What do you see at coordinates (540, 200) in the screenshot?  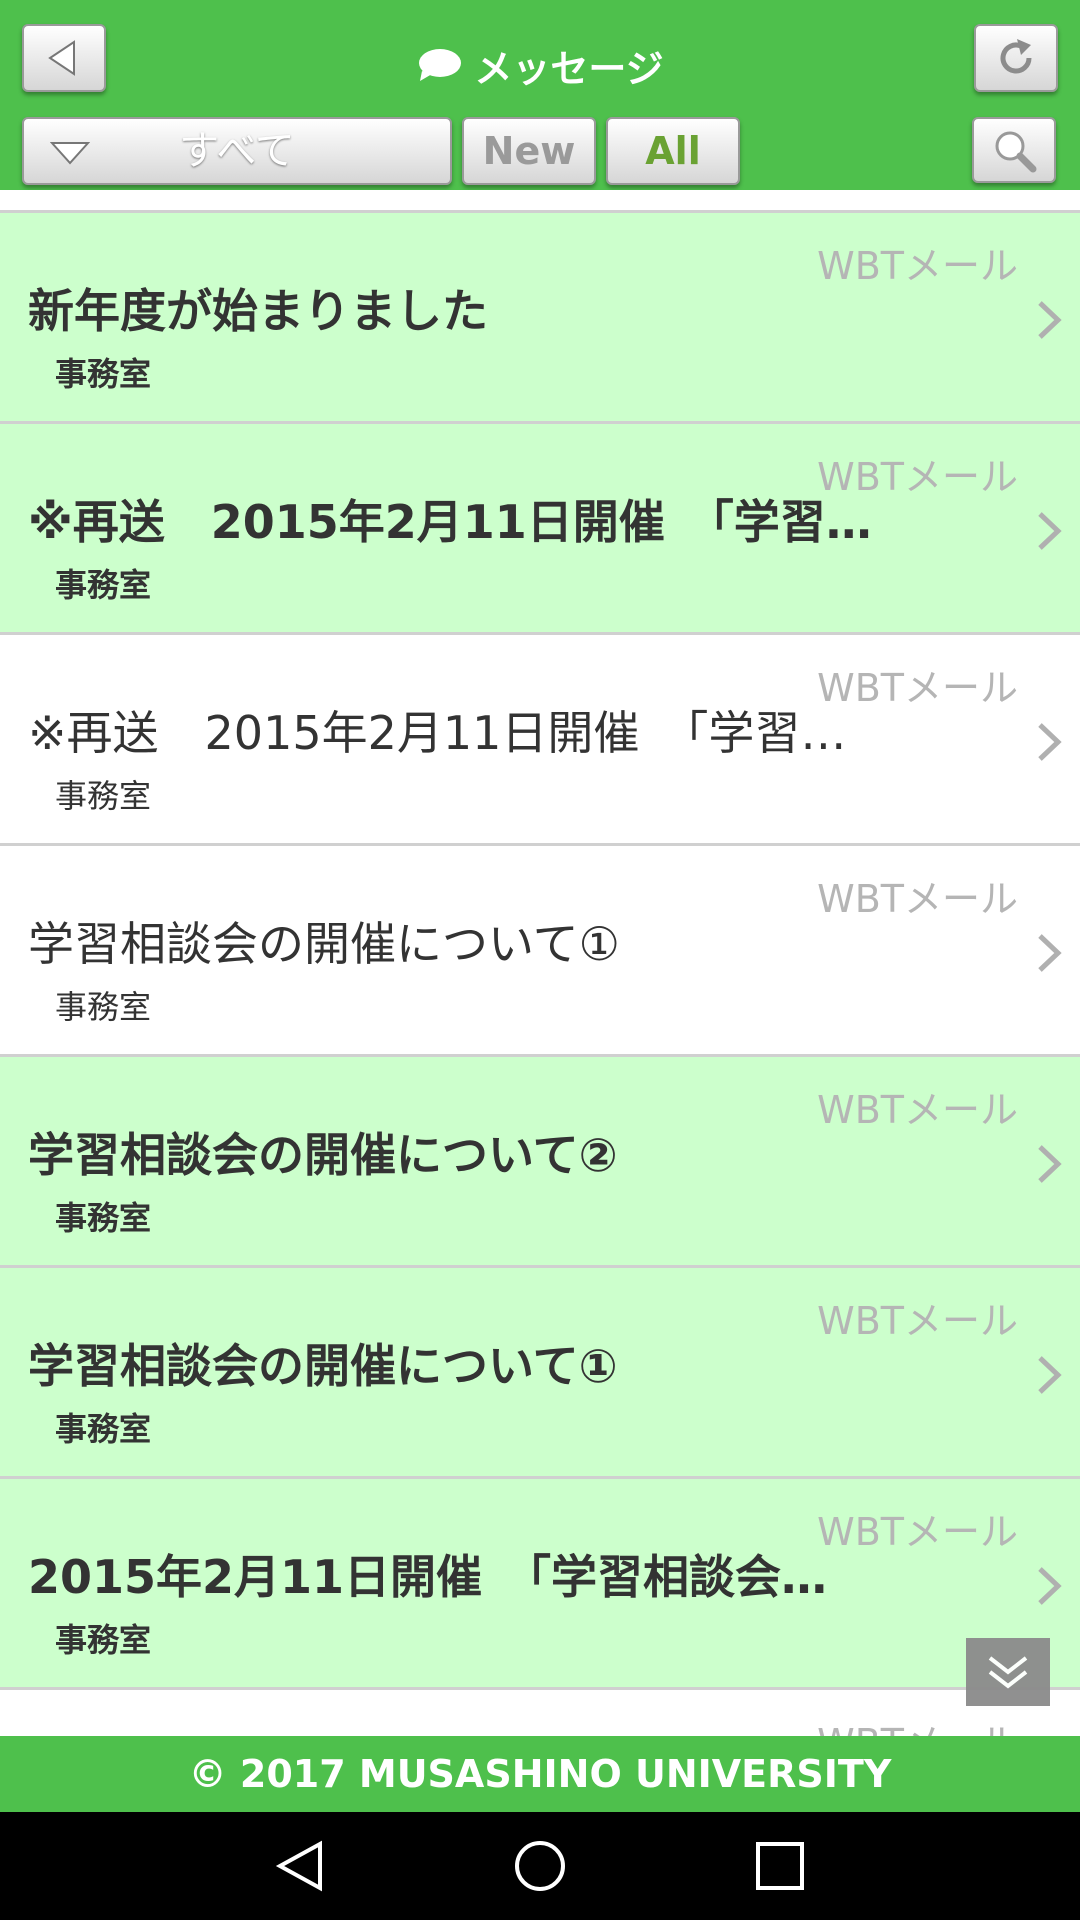 I see `header-divider` at bounding box center [540, 200].